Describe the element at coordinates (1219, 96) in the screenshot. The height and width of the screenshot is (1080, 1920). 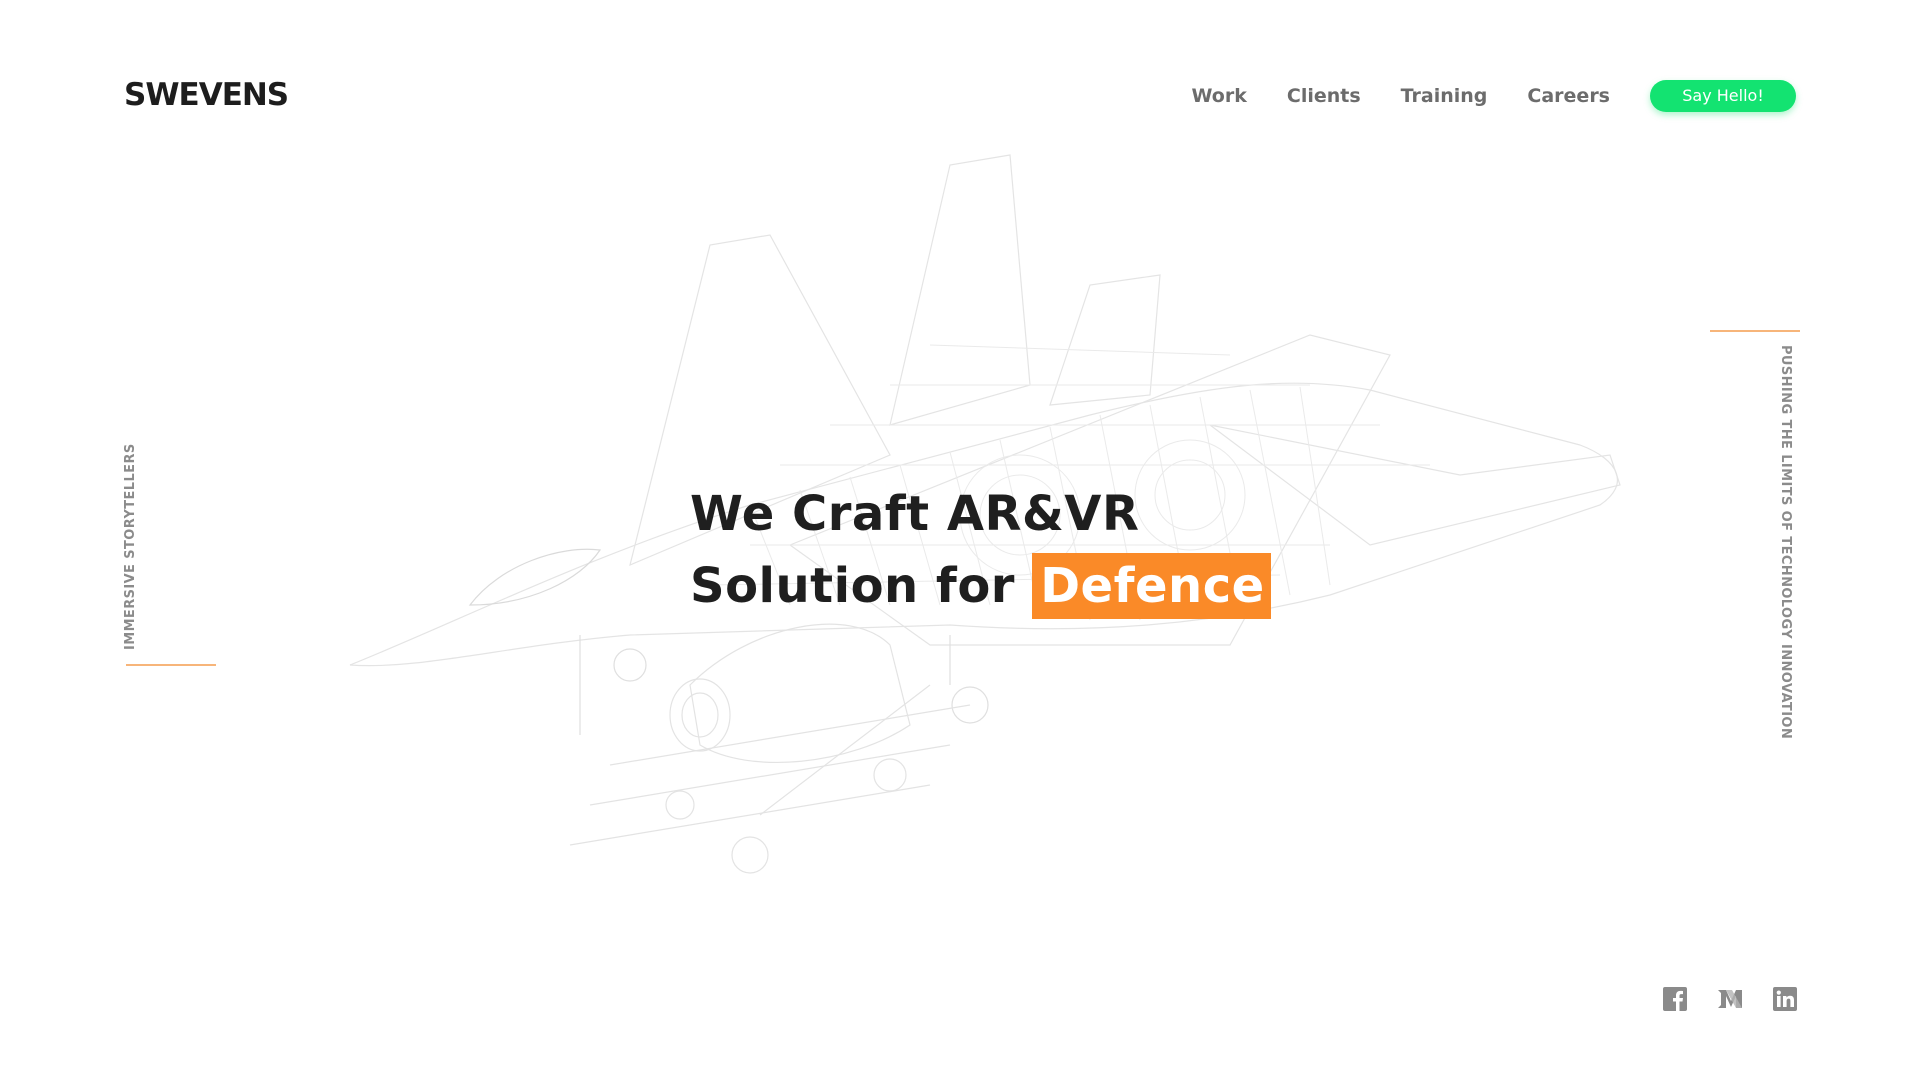
I see `nav-item-work: Work` at that location.